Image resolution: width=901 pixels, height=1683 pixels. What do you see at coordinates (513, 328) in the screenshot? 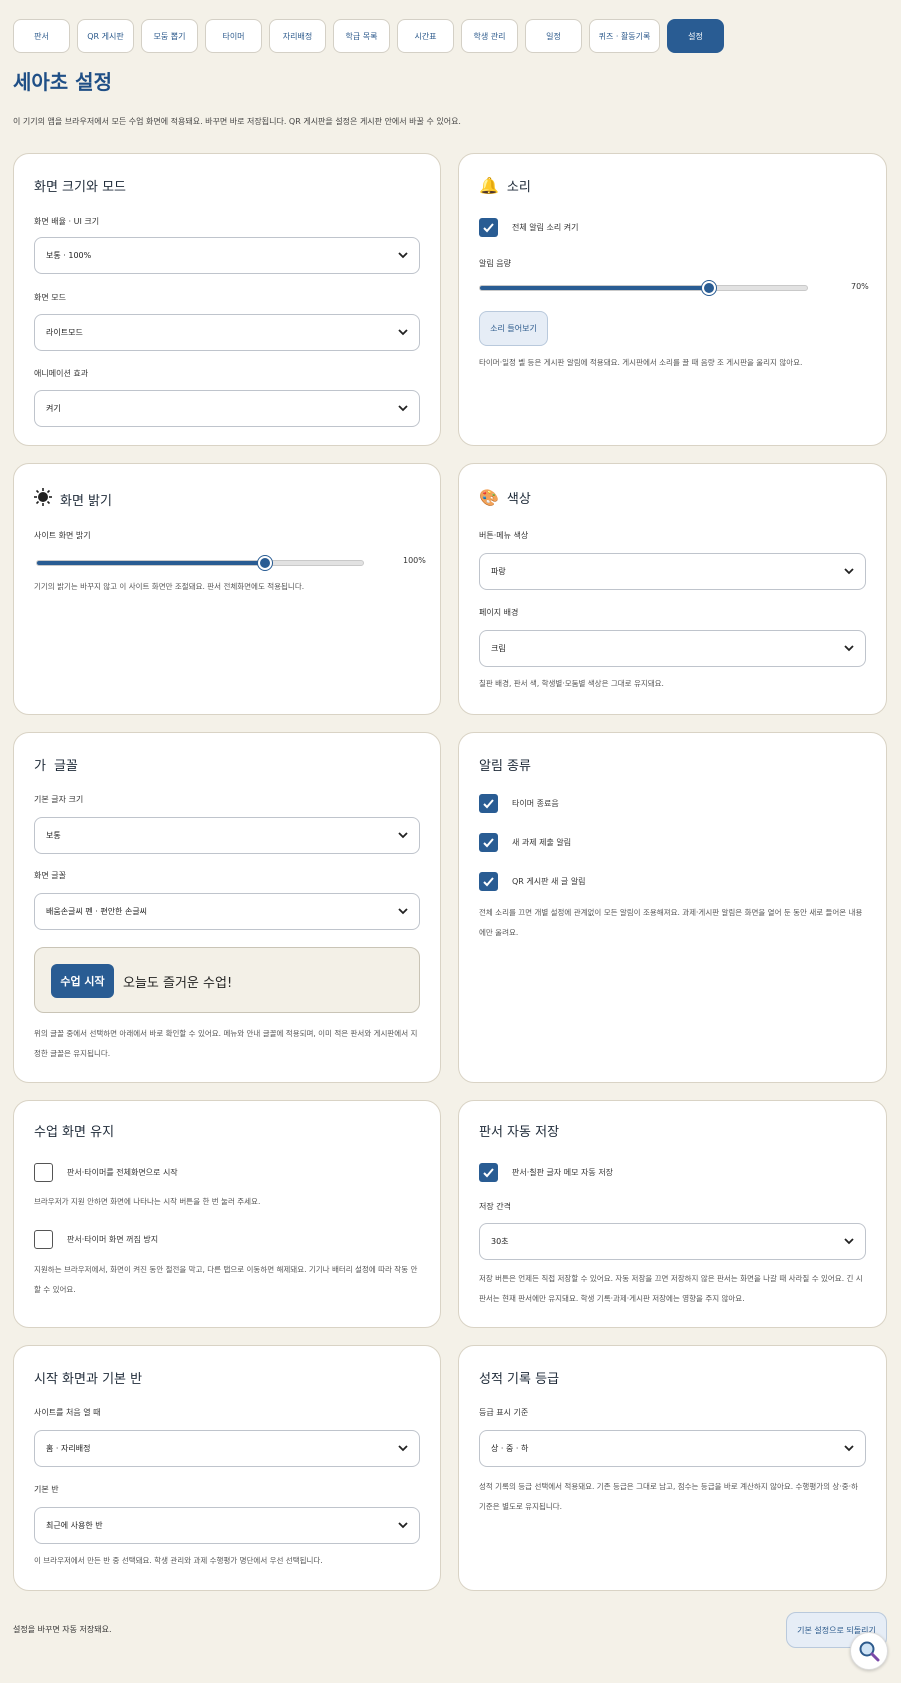
I see `sound-test-button: 소리 들어보기` at bounding box center [513, 328].